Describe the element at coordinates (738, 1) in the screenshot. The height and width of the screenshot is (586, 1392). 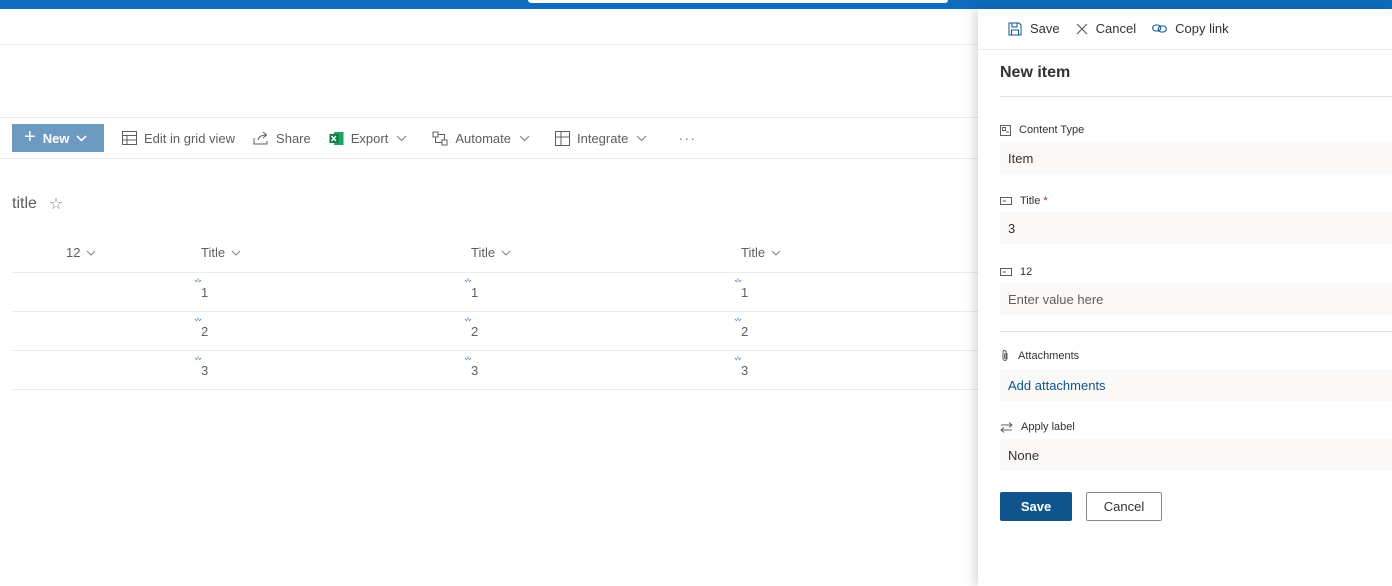
I see `search-box` at that location.